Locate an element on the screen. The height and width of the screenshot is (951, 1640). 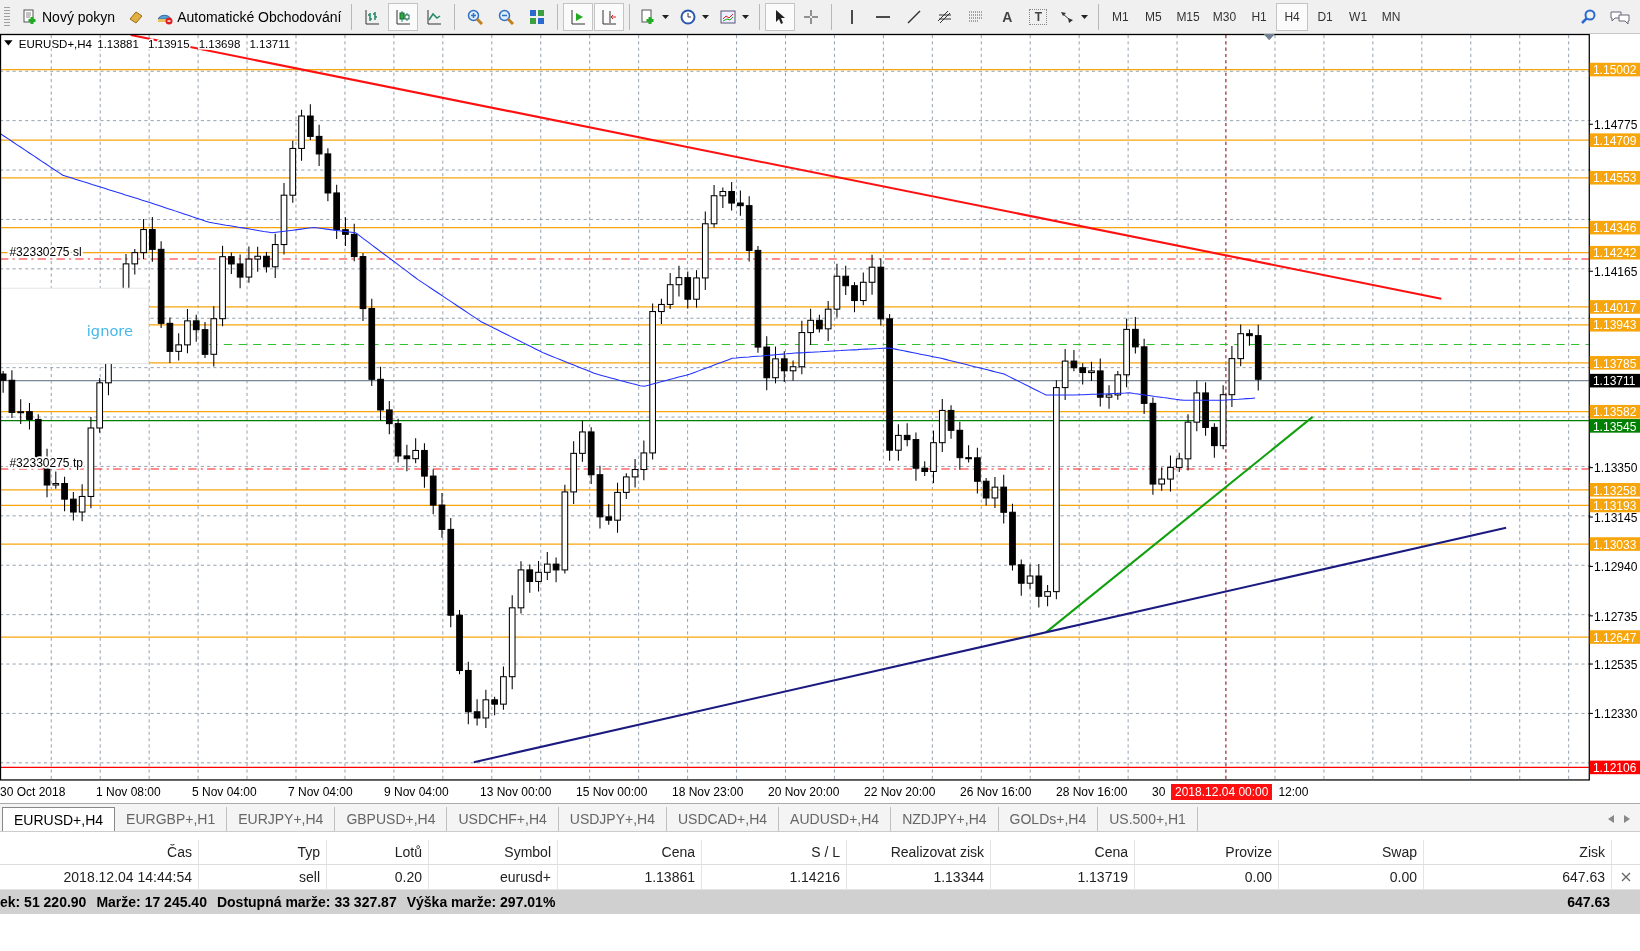
candlestick-icon is located at coordinates (403, 16).